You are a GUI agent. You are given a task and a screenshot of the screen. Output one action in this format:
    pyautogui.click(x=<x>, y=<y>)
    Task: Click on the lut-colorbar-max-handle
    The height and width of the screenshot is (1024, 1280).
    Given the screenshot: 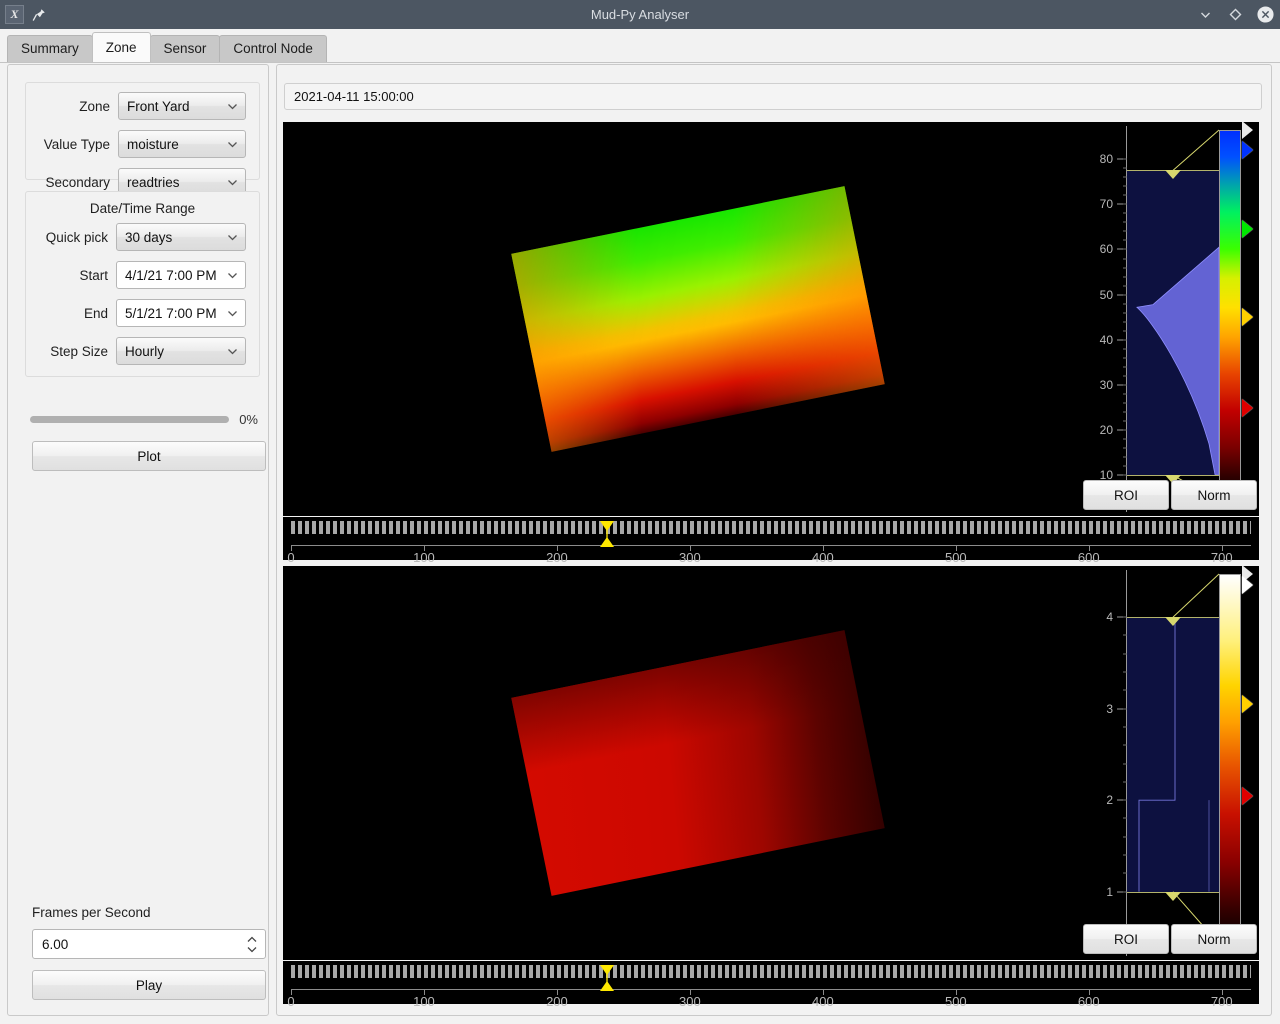 What is the action you would take?
    pyautogui.click(x=1247, y=130)
    